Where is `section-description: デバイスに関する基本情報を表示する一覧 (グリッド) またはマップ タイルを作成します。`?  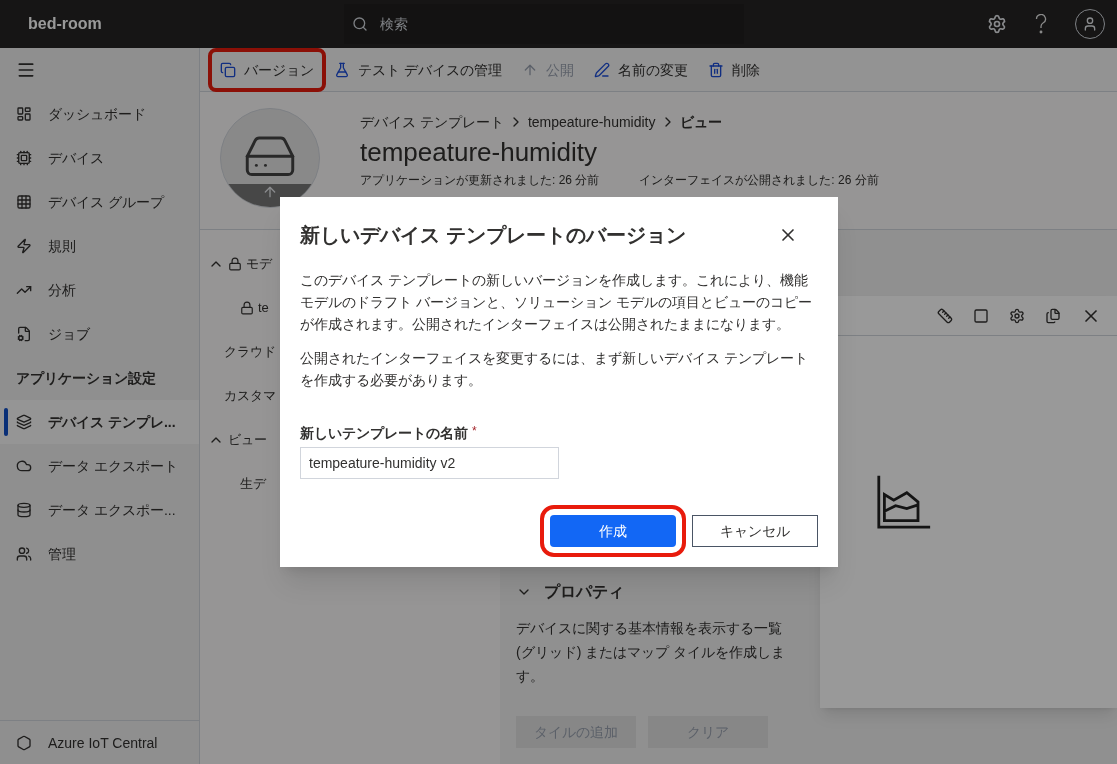 section-description: デバイスに関する基本情報を表示する一覧 (グリッド) またはマップ タイルを作成します。 is located at coordinates (651, 652).